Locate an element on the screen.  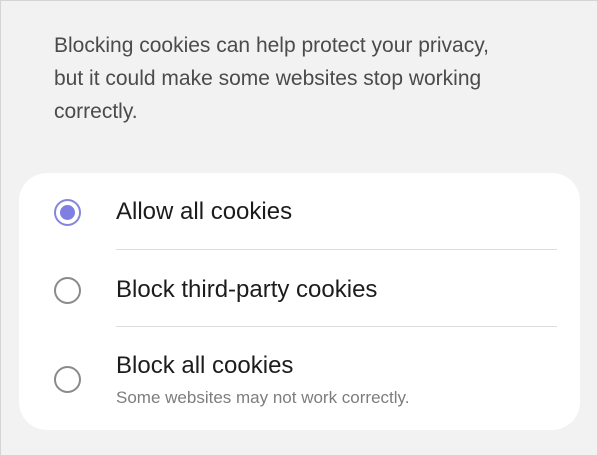
description-line-3: correctly. is located at coordinates (96, 111).